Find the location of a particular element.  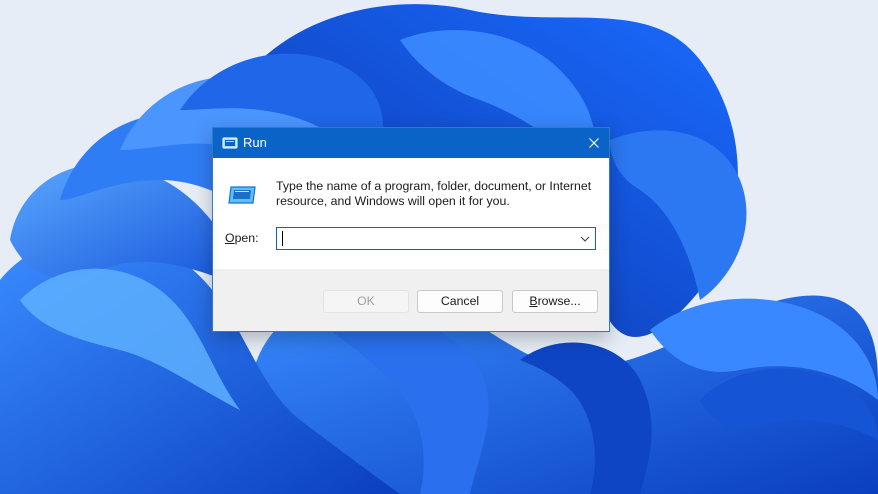

open-label: Open: is located at coordinates (242, 238).